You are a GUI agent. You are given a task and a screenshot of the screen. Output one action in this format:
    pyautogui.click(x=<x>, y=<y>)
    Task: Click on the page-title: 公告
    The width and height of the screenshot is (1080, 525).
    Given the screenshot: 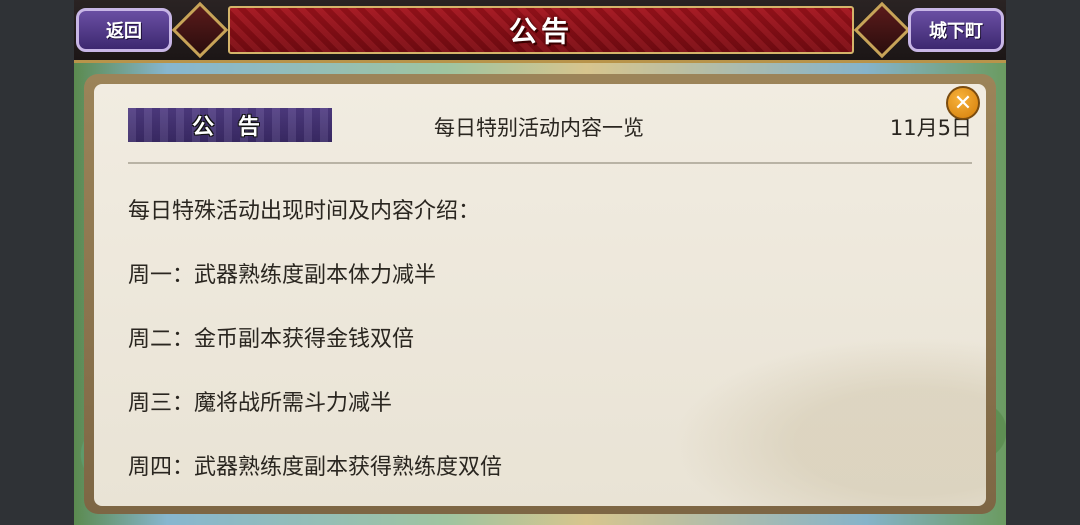 What is the action you would take?
    pyautogui.click(x=540, y=31)
    